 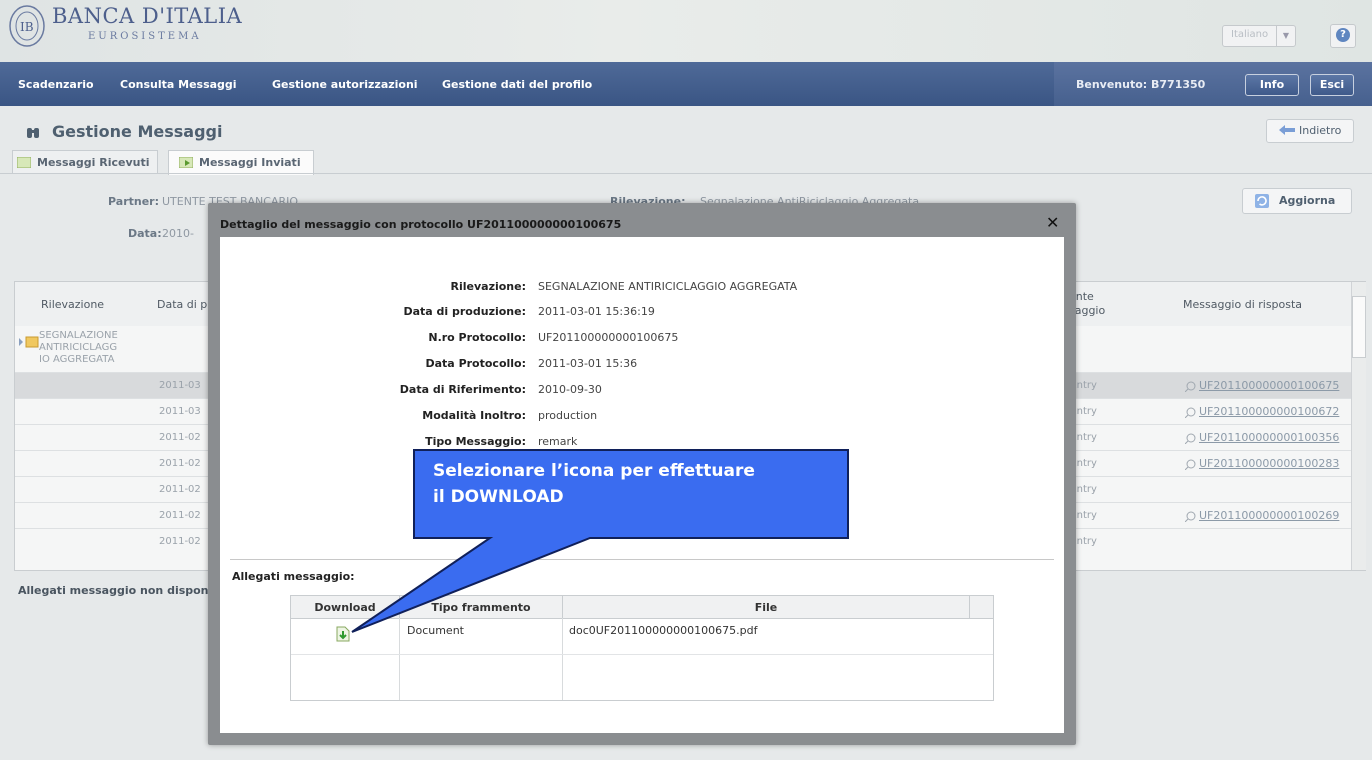 I want to click on data-value: 2010-, so click(x=178, y=233).